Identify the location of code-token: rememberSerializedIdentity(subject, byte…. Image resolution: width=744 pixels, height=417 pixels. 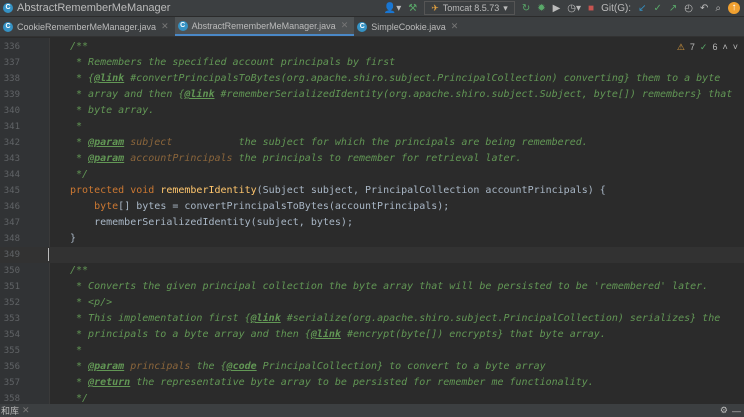
(211, 222).